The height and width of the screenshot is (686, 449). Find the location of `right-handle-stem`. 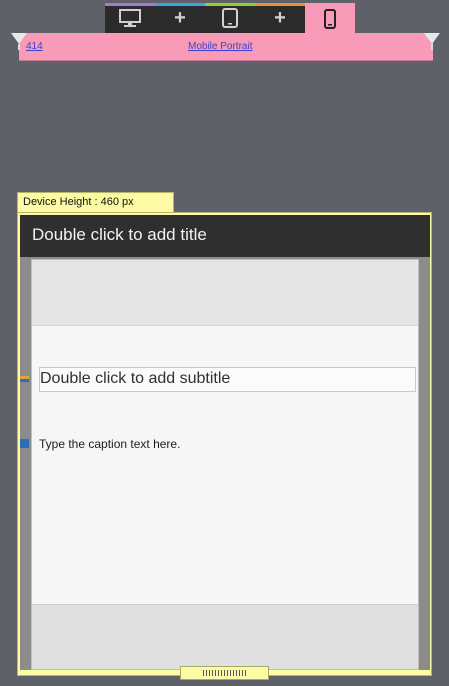

right-handle-stem is located at coordinates (432, 47).